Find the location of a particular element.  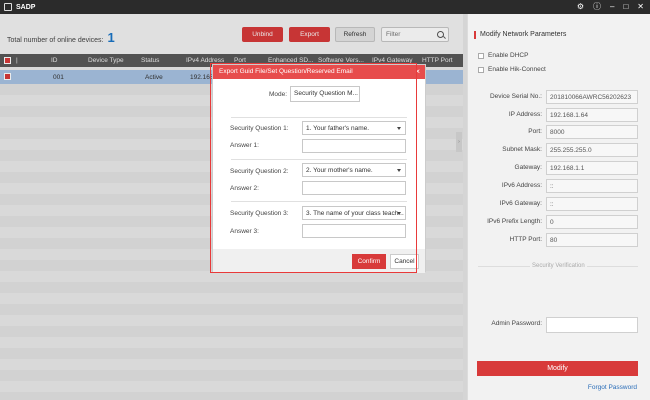

close-icon: ✕ is located at coordinates (640, 7).